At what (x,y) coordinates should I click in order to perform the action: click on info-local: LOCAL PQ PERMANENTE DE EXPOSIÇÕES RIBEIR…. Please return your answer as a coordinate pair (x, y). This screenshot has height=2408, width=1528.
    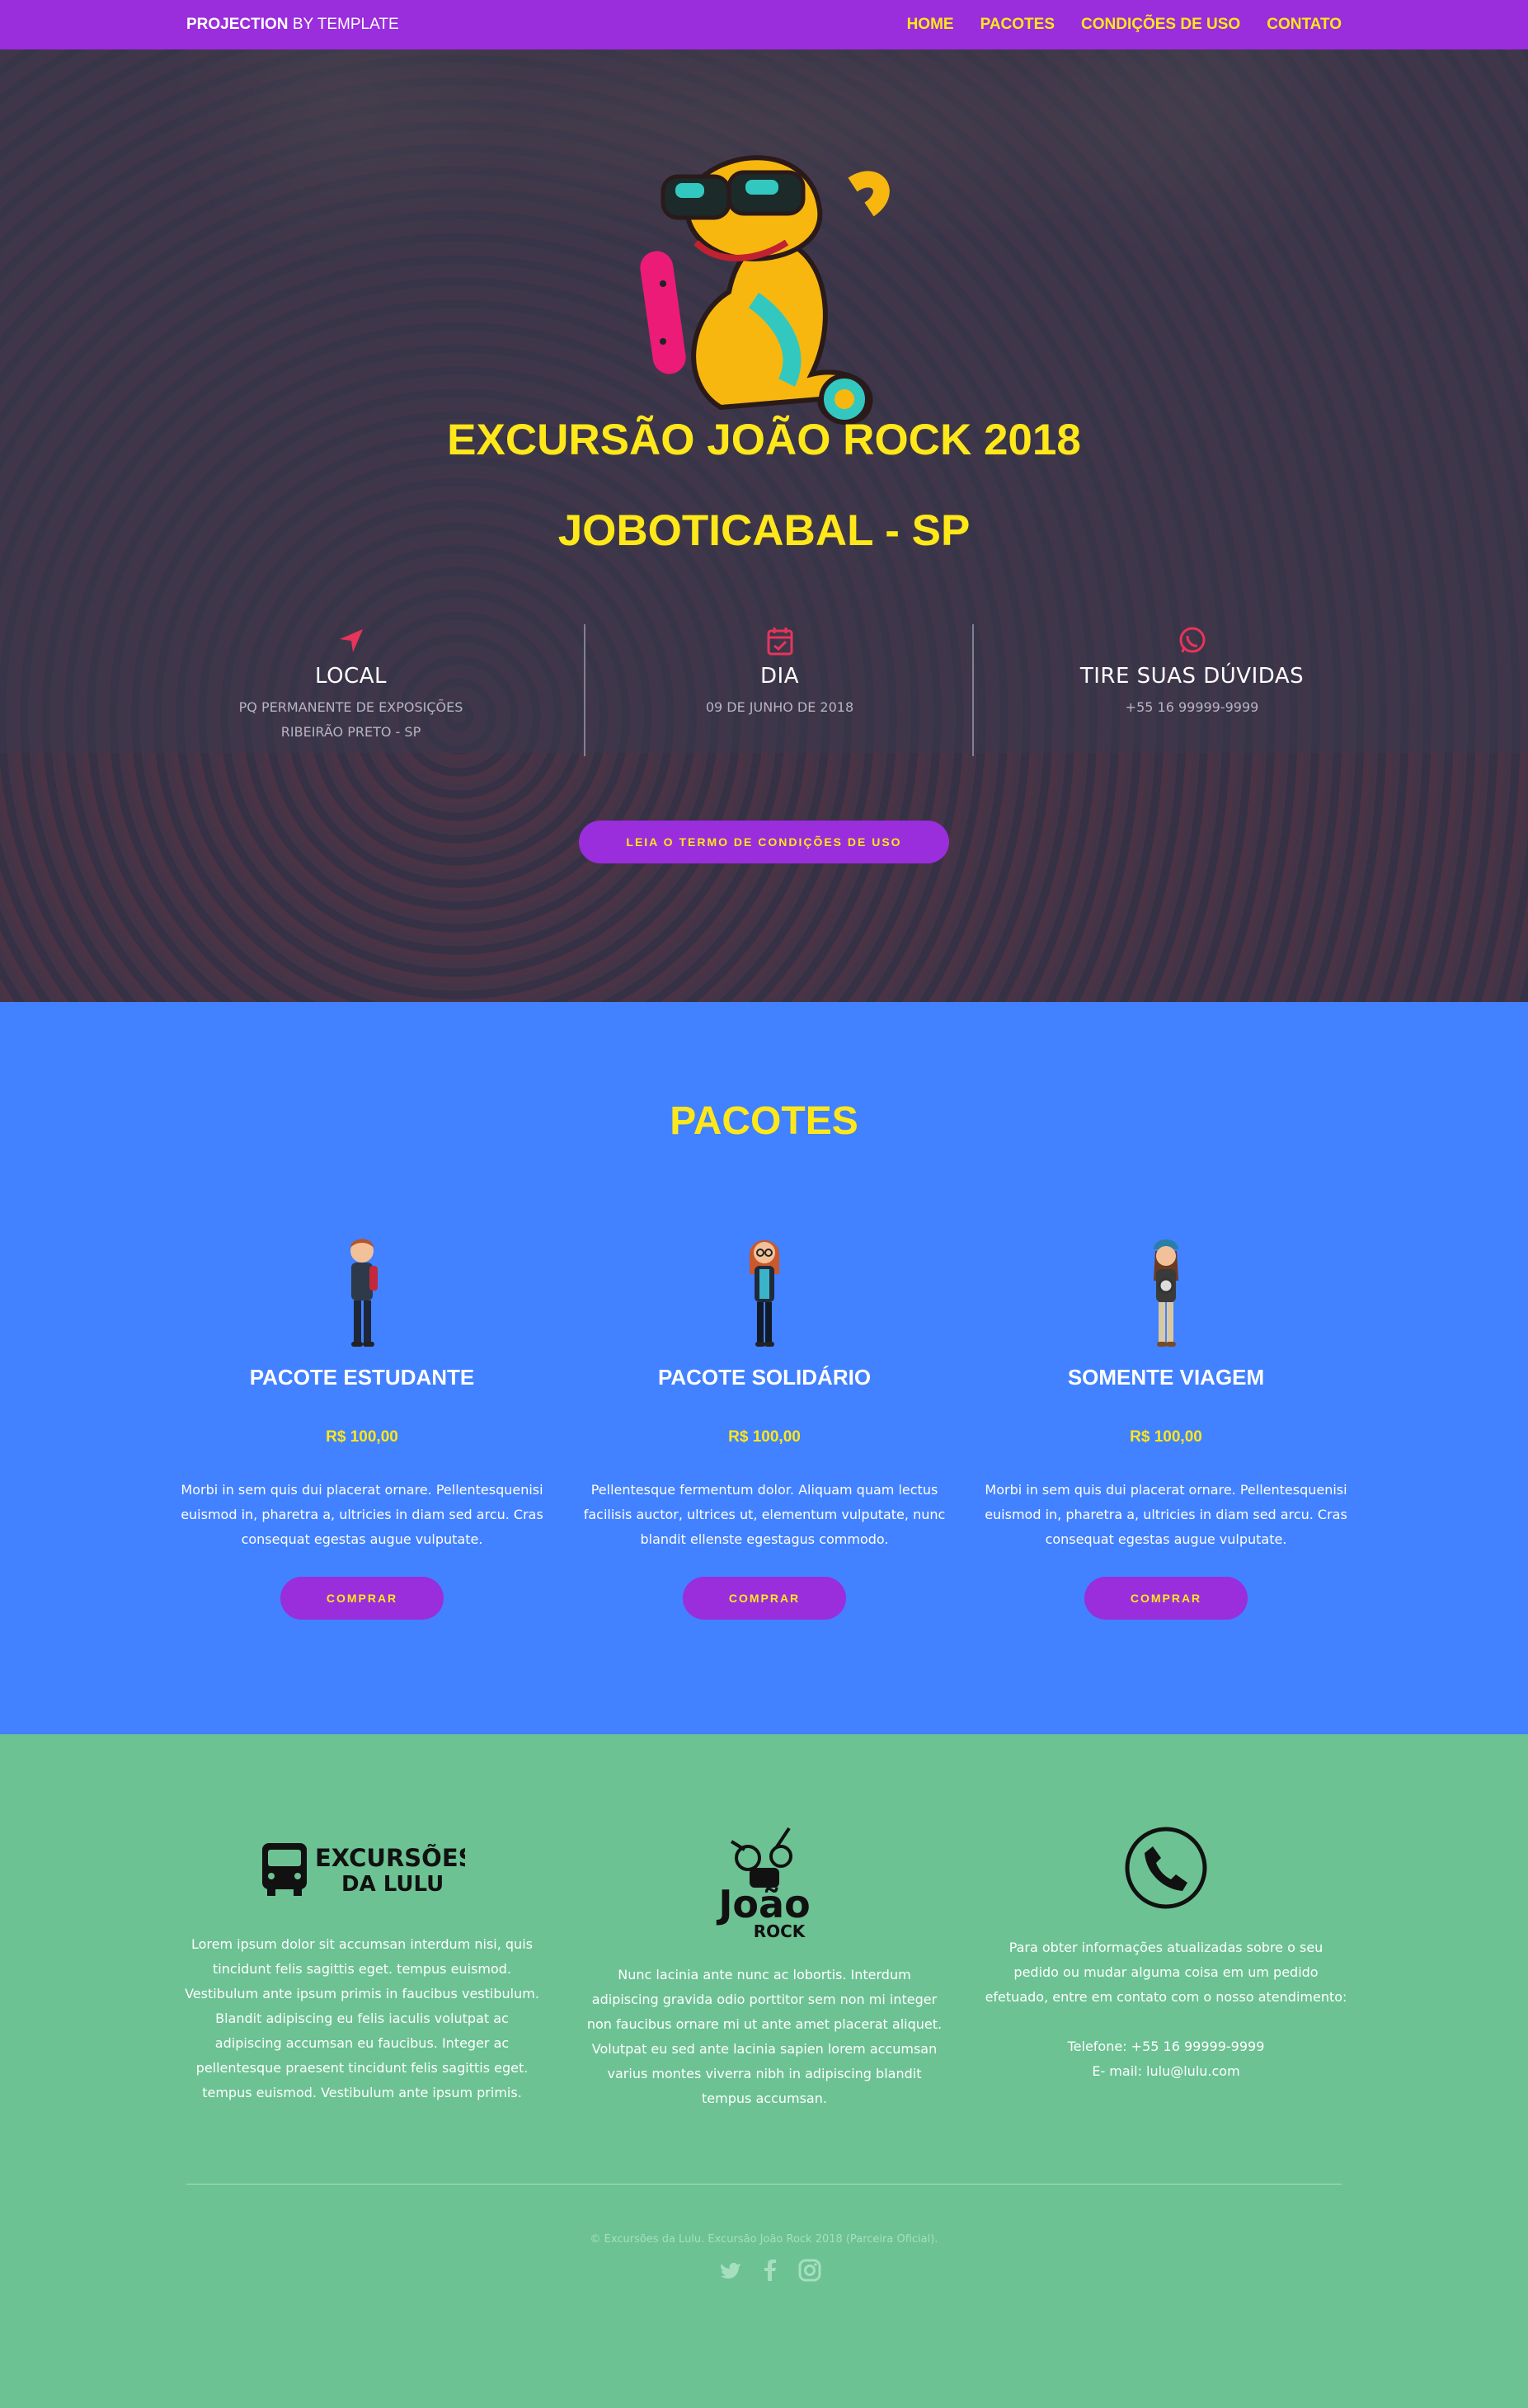
    Looking at the image, I should click on (351, 684).